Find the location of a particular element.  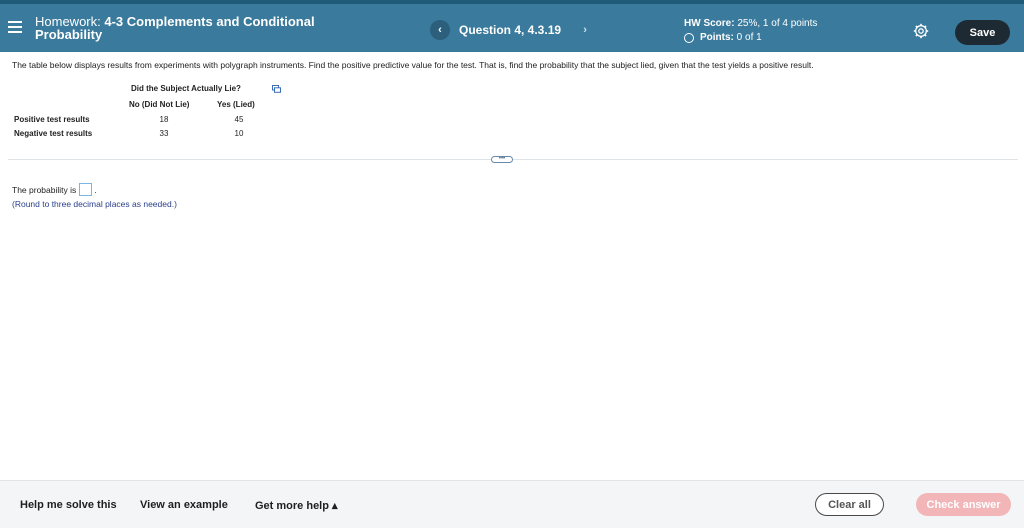

table-cell: 18 is located at coordinates (164, 119).